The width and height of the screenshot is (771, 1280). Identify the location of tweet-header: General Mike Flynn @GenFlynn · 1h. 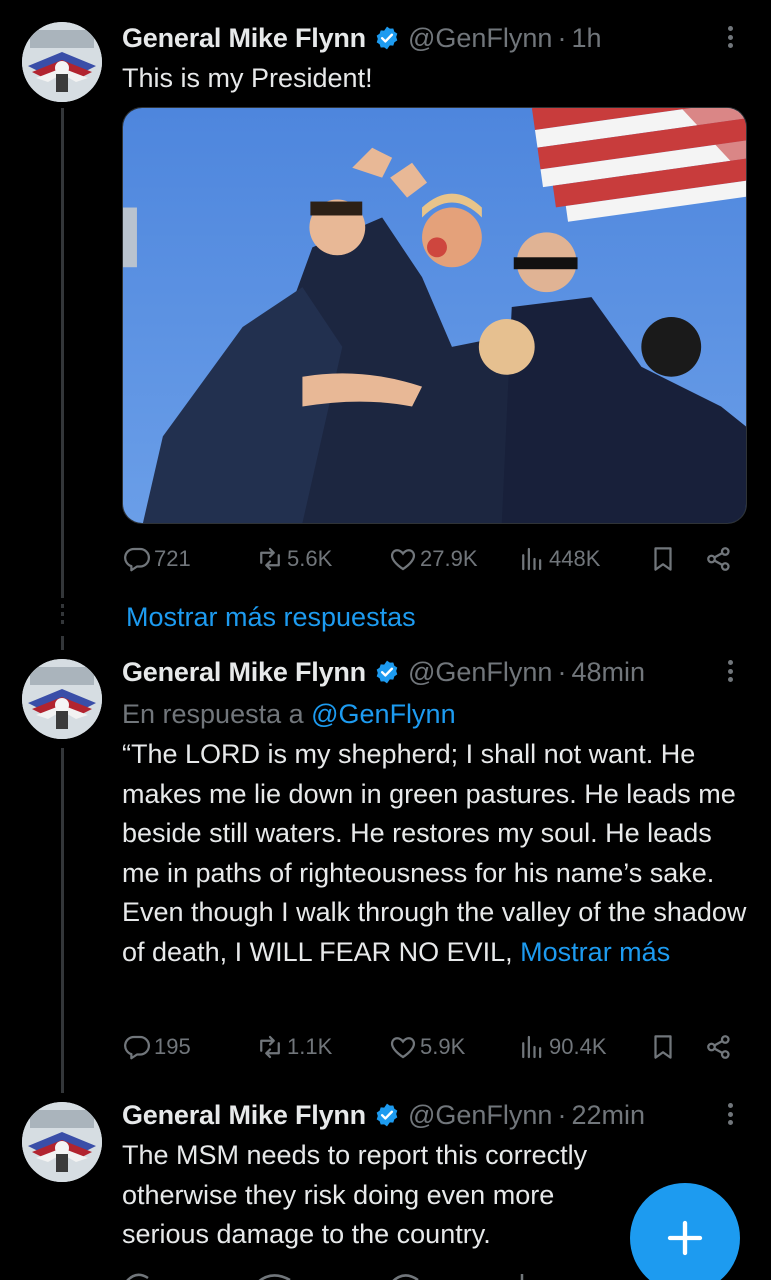
(437, 38).